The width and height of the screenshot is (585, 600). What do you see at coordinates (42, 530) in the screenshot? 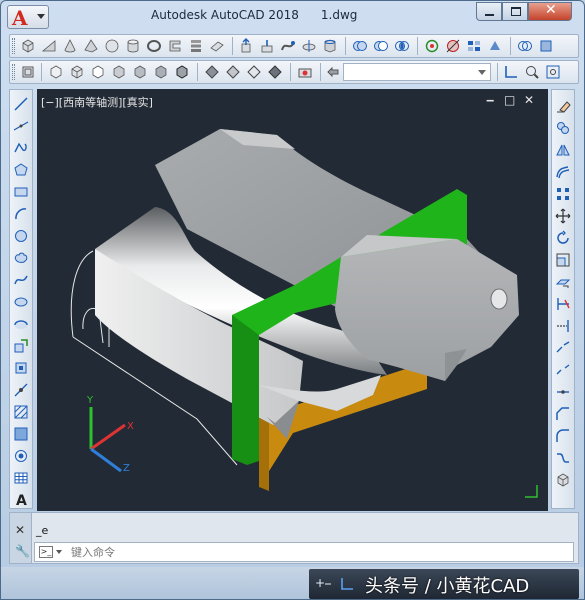
I see `command-history: _e` at bounding box center [42, 530].